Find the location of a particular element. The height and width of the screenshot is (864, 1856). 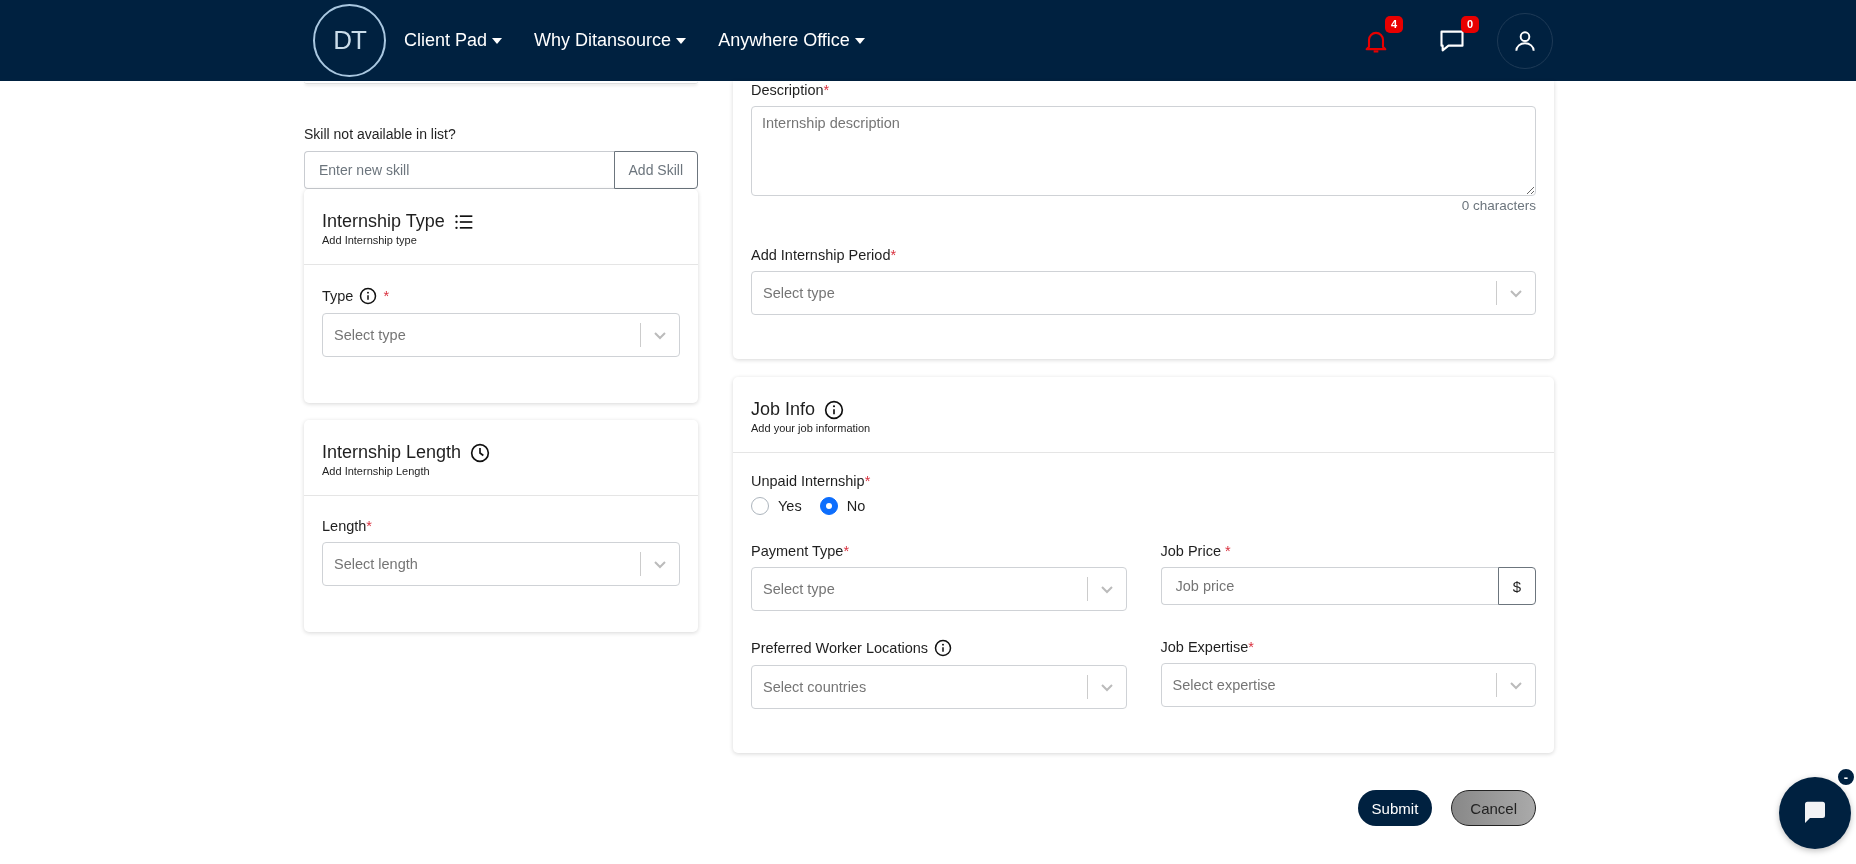

character-counter: 0 characters is located at coordinates (1498, 205).